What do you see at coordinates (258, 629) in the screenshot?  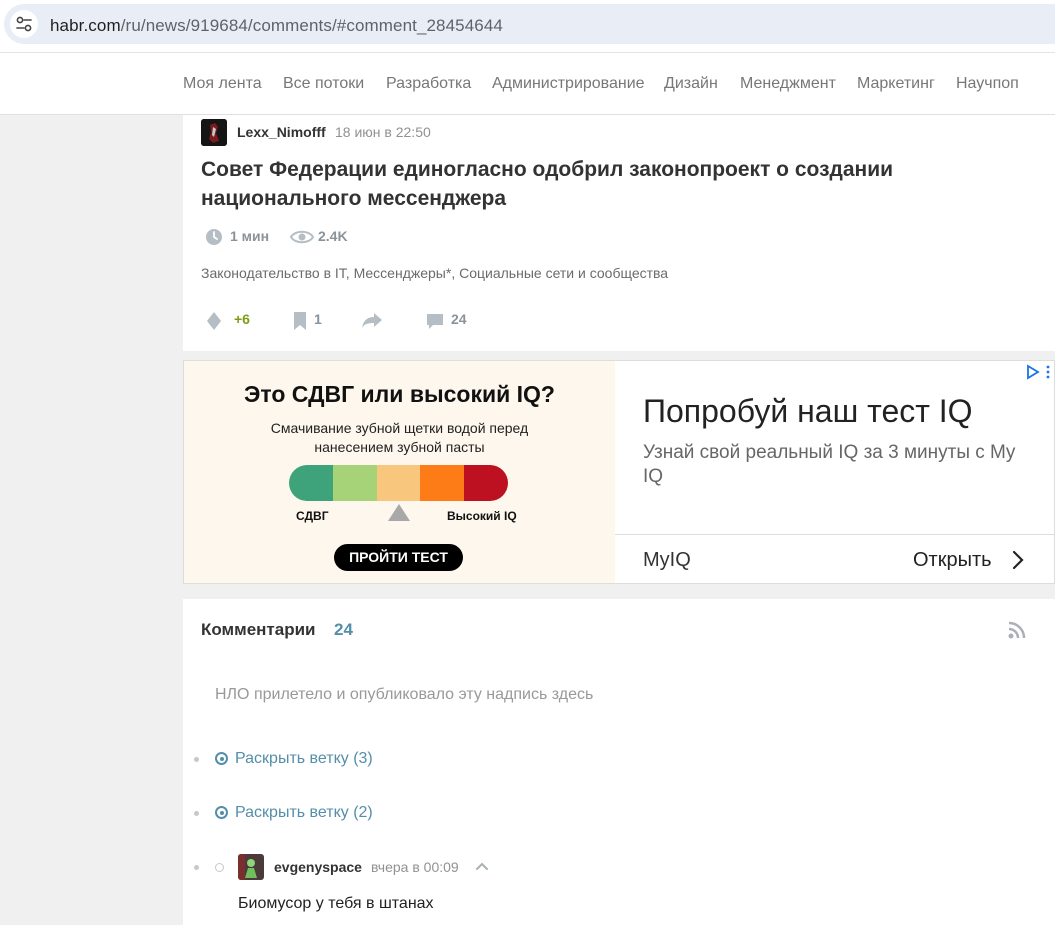 I see `comments-heading: Комментарии` at bounding box center [258, 629].